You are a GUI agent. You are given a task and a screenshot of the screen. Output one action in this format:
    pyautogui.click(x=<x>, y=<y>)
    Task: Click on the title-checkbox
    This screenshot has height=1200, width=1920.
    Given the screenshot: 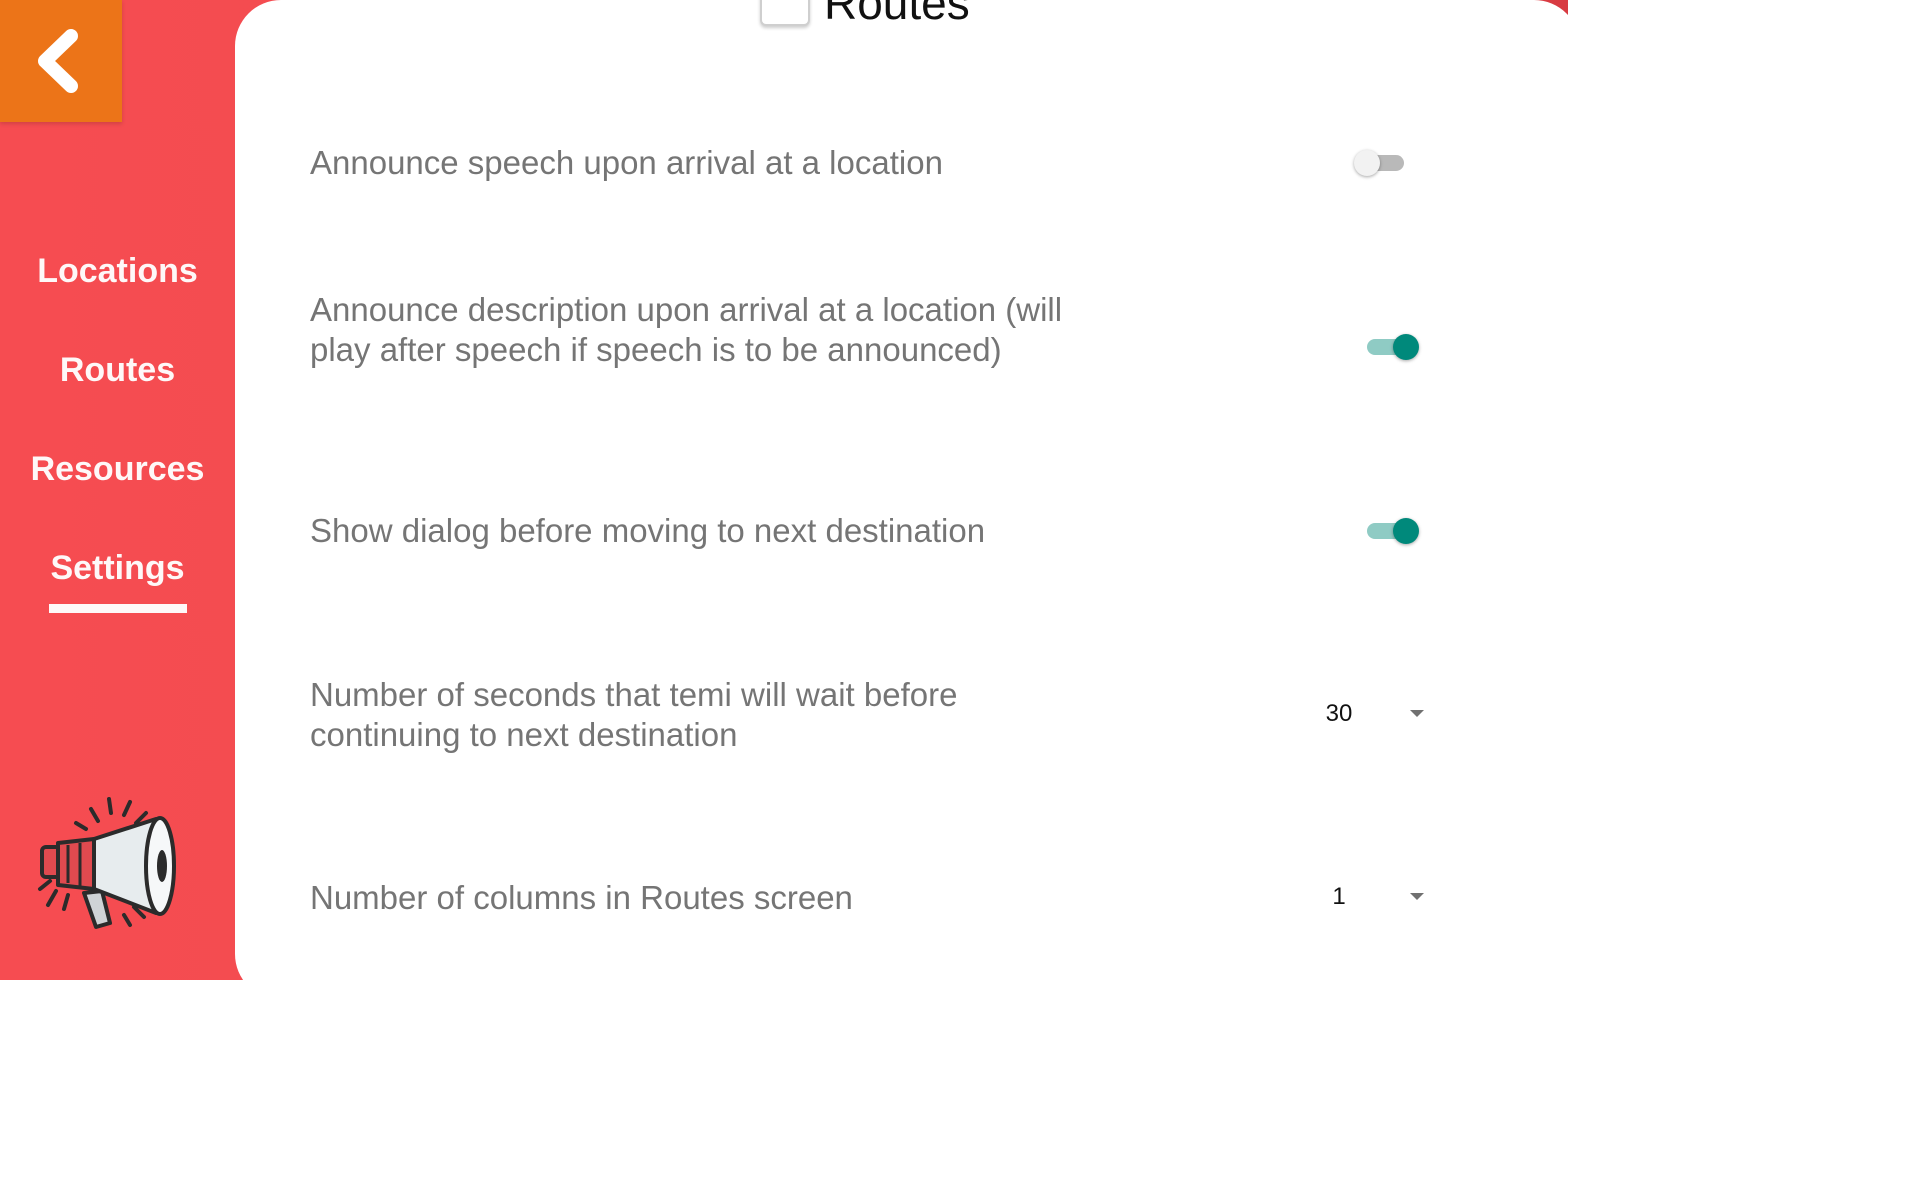 What is the action you would take?
    pyautogui.click(x=785, y=13)
    